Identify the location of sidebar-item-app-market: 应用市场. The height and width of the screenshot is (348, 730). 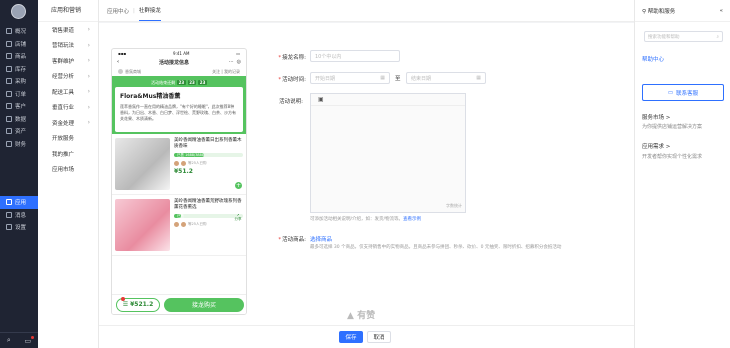
(68, 170).